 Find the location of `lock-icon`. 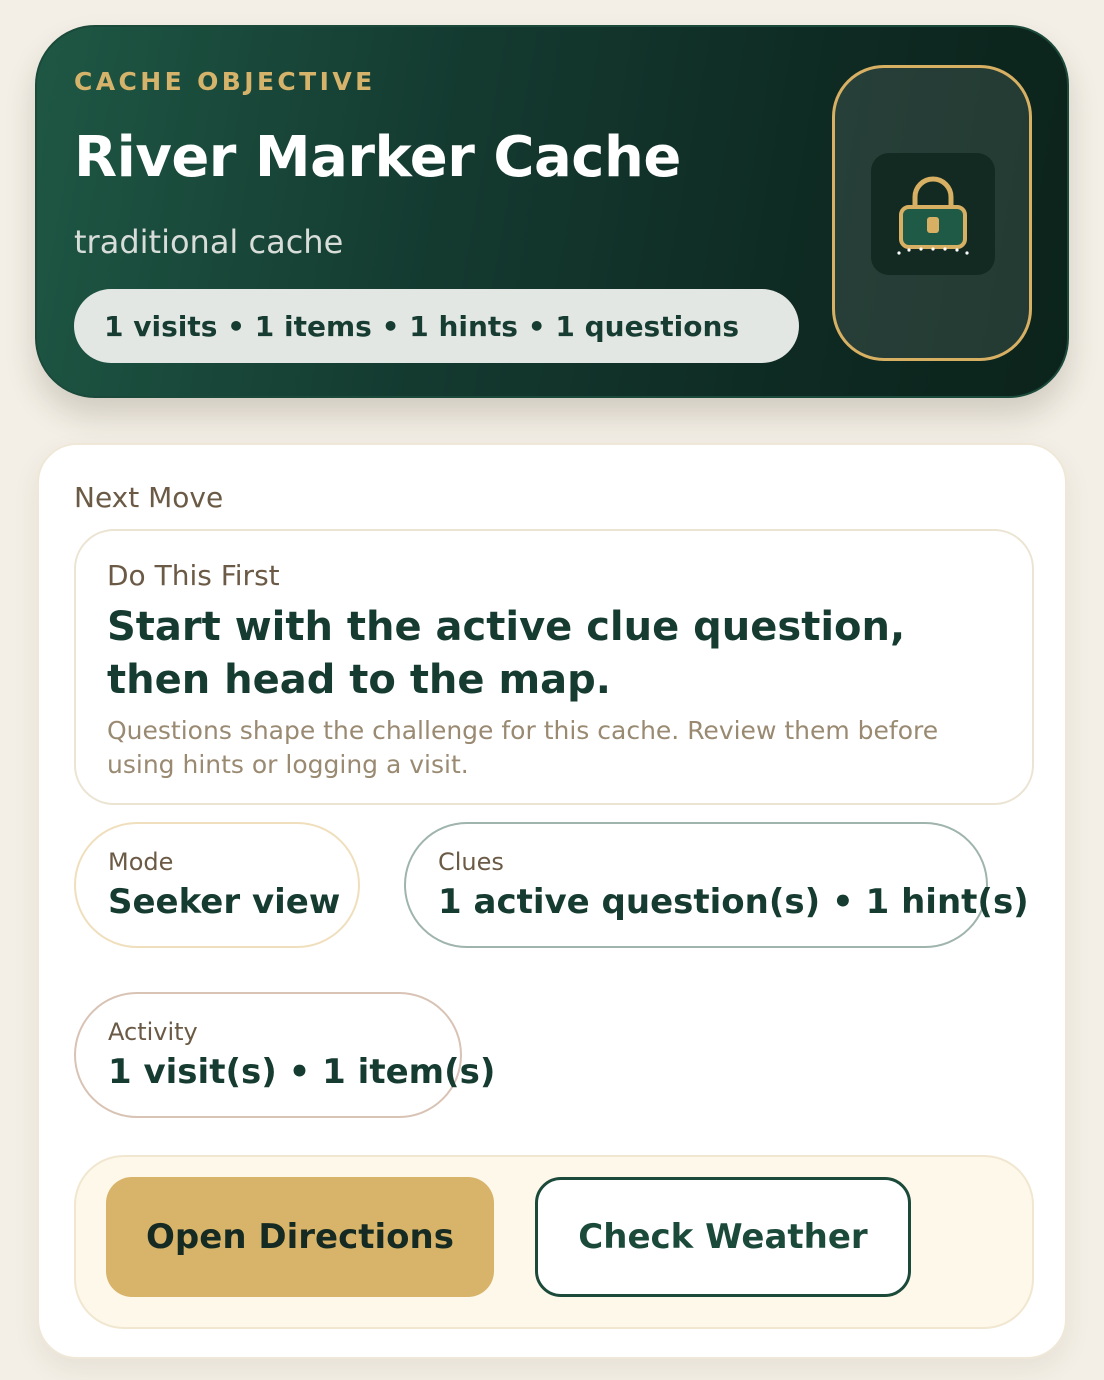

lock-icon is located at coordinates (933, 214).